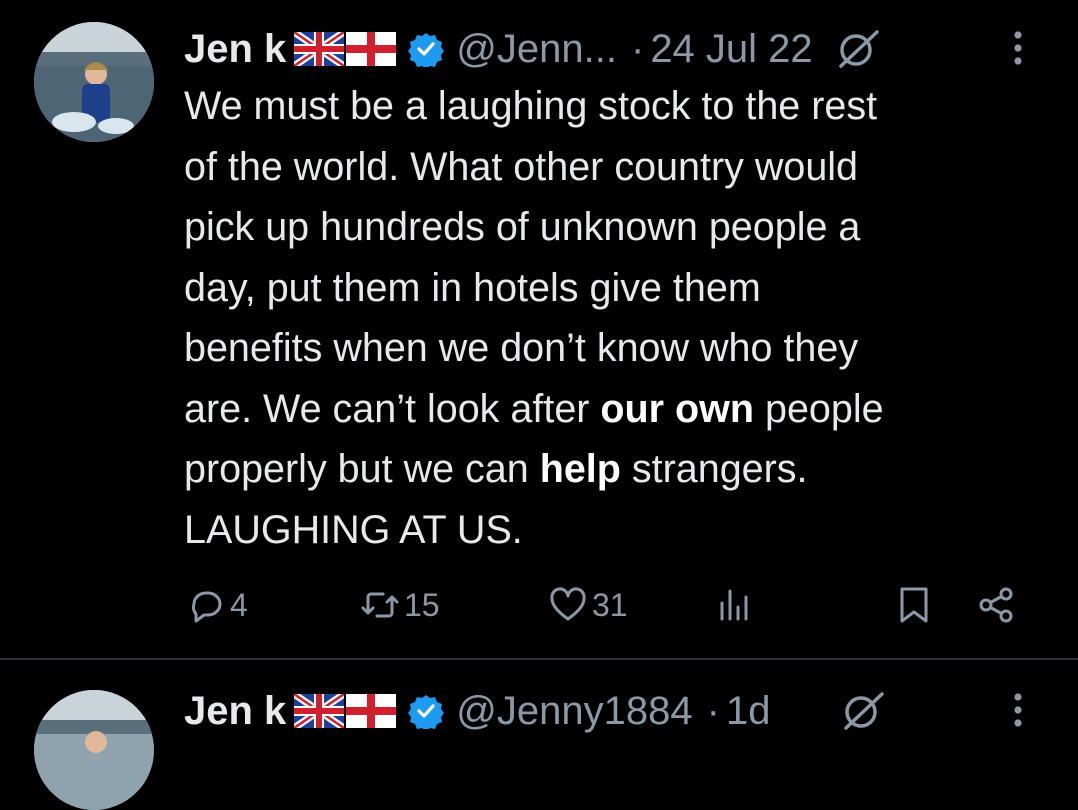 This screenshot has height=810, width=1078. I want to click on retweet-icon, so click(380, 605).